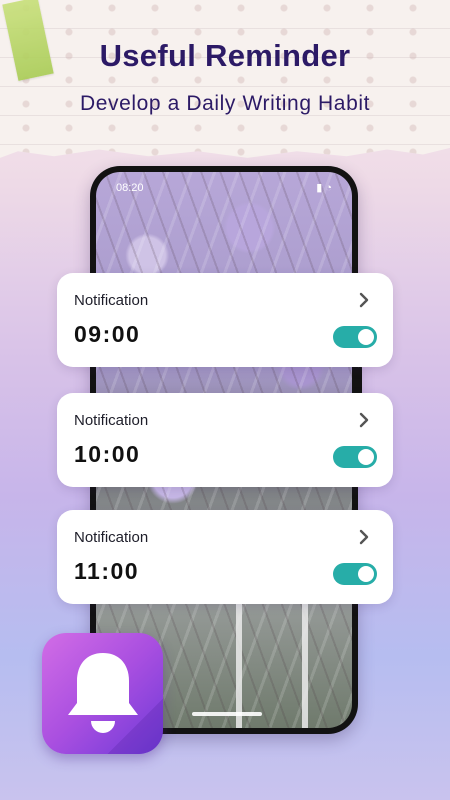  Describe the element at coordinates (130, 188) in the screenshot. I see `status-bar-time: 08:20` at that location.